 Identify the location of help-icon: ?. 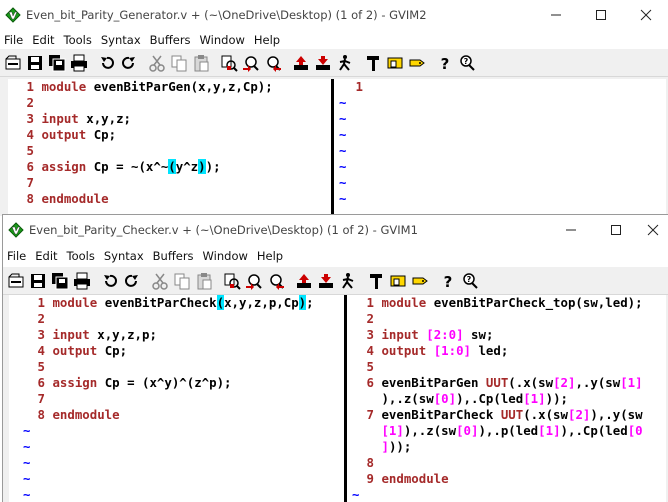
(447, 281).